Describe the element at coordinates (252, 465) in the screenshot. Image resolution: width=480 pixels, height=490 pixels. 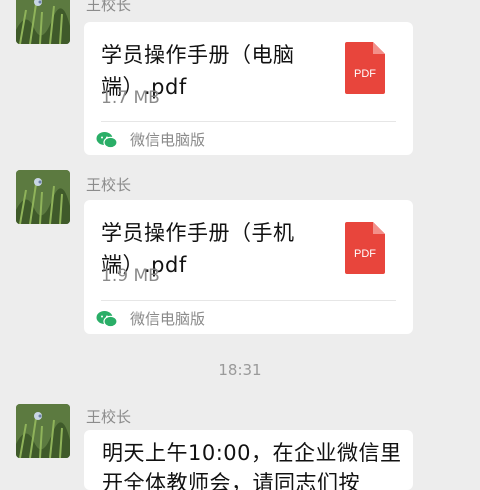
I see `message-text: 明天上午10:00，在企业微信里开全体教师会，请同志们按` at that location.